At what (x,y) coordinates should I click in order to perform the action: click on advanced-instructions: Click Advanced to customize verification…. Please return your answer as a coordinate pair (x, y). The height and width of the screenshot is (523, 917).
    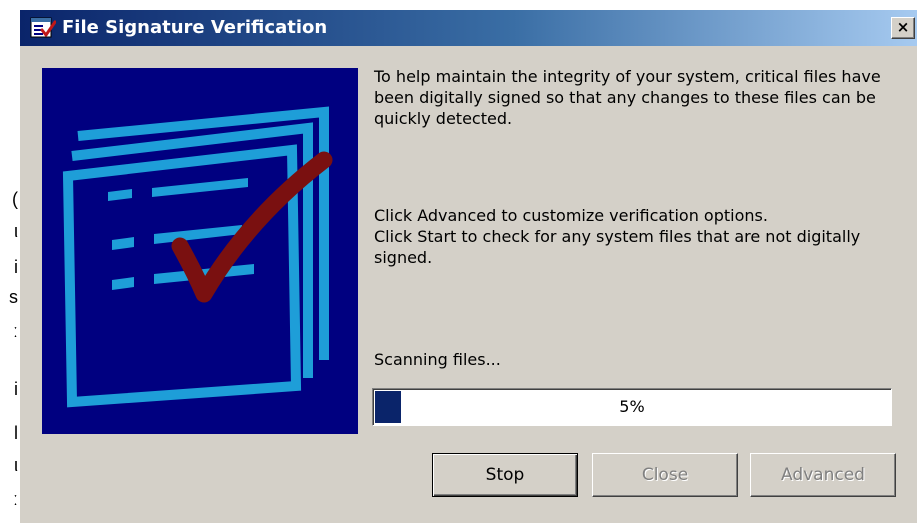
    Looking at the image, I should click on (571, 215).